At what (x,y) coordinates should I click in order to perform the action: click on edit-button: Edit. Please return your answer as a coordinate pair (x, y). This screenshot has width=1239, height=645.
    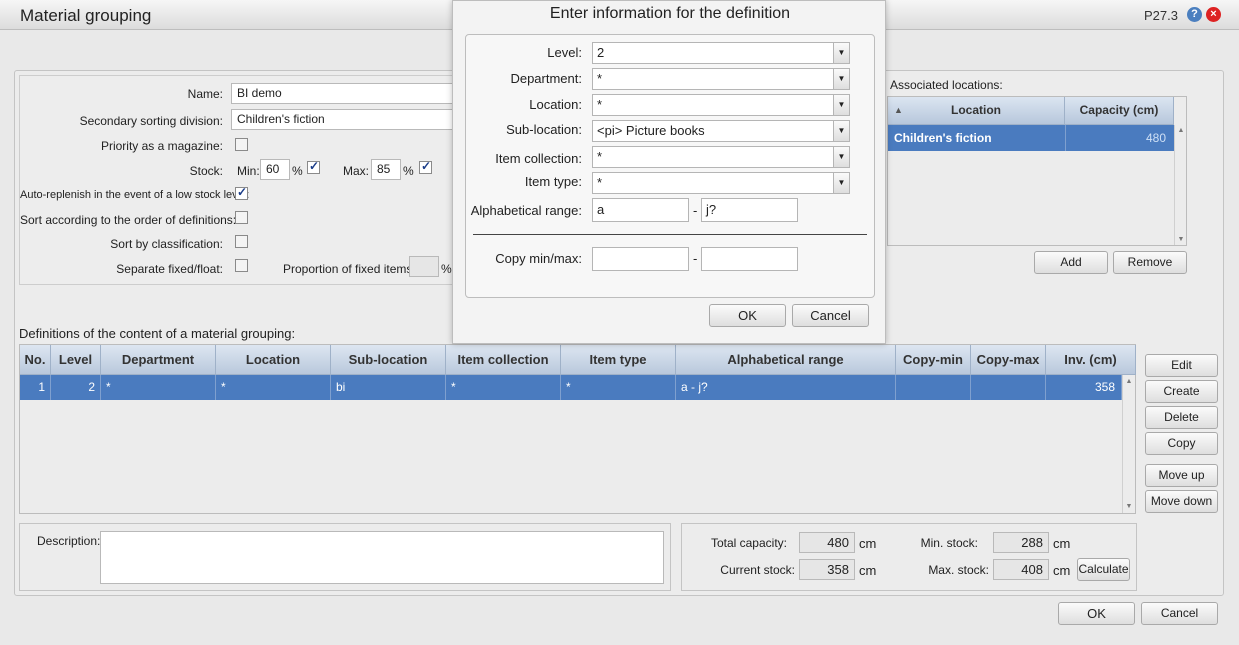
    Looking at the image, I should click on (1181, 365).